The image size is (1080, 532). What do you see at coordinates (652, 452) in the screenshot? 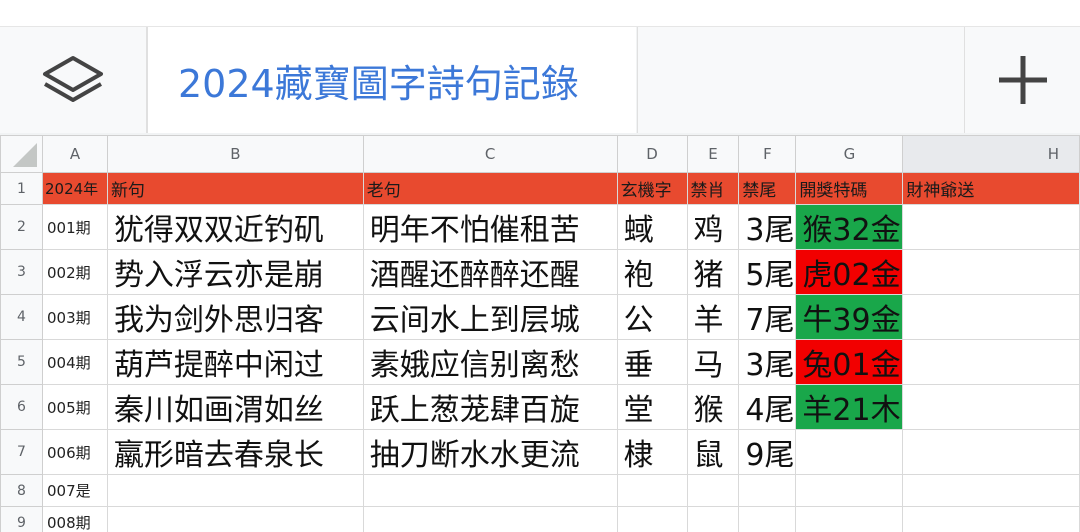
I see `cell-d7: 棣` at bounding box center [652, 452].